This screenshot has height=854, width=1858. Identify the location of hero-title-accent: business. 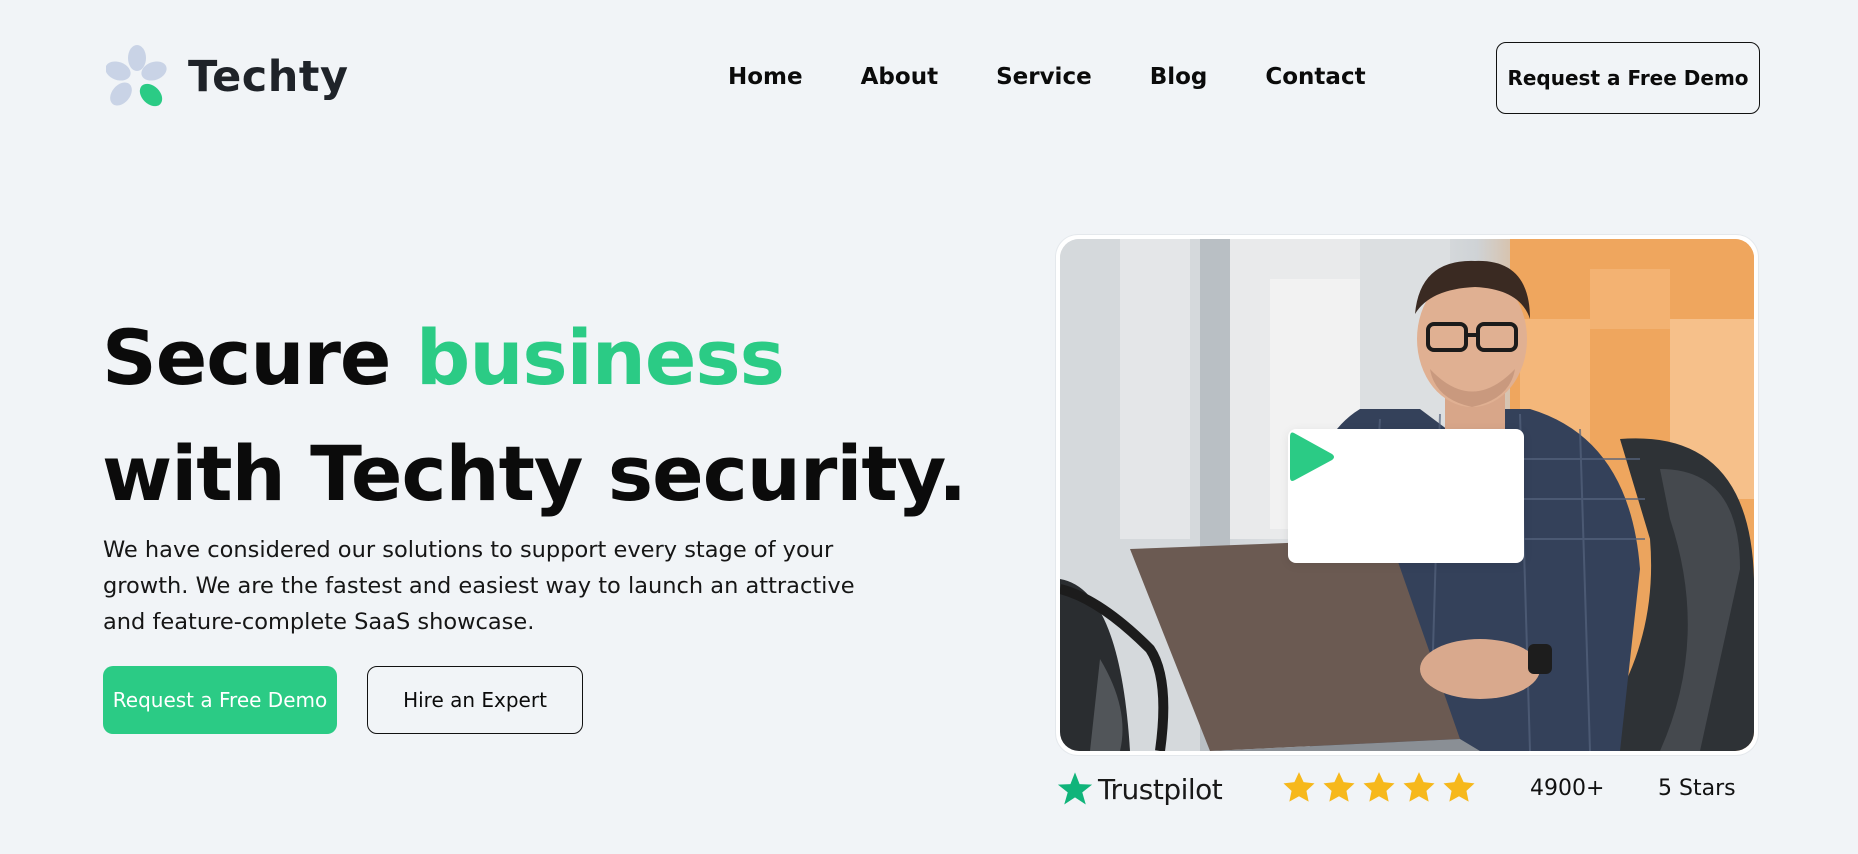
(600, 357).